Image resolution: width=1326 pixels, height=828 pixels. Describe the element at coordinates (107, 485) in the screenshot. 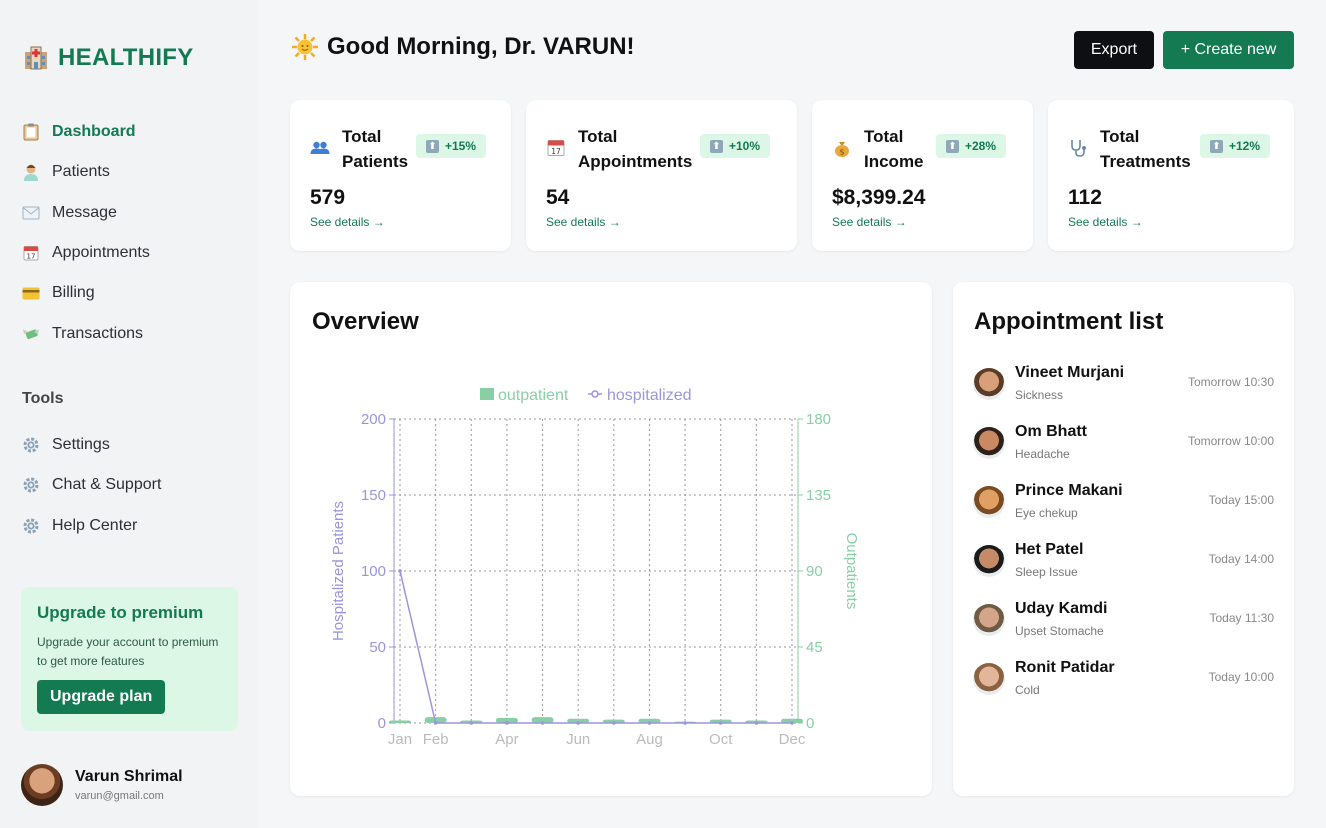

I see `nav-label: Chat & Support` at that location.